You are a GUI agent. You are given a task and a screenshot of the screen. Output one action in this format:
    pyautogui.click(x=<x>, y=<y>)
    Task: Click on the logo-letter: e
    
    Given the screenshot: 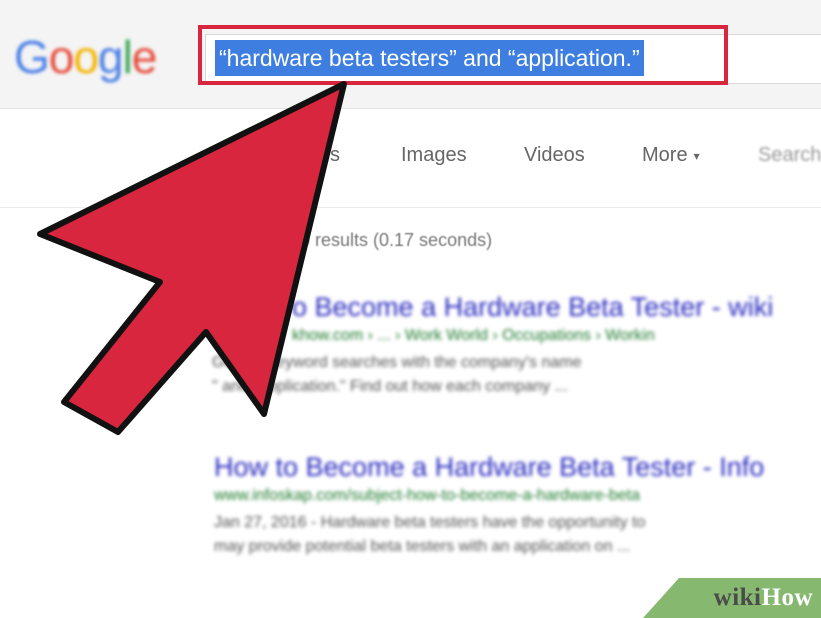 What is the action you would take?
    pyautogui.click(x=144, y=57)
    